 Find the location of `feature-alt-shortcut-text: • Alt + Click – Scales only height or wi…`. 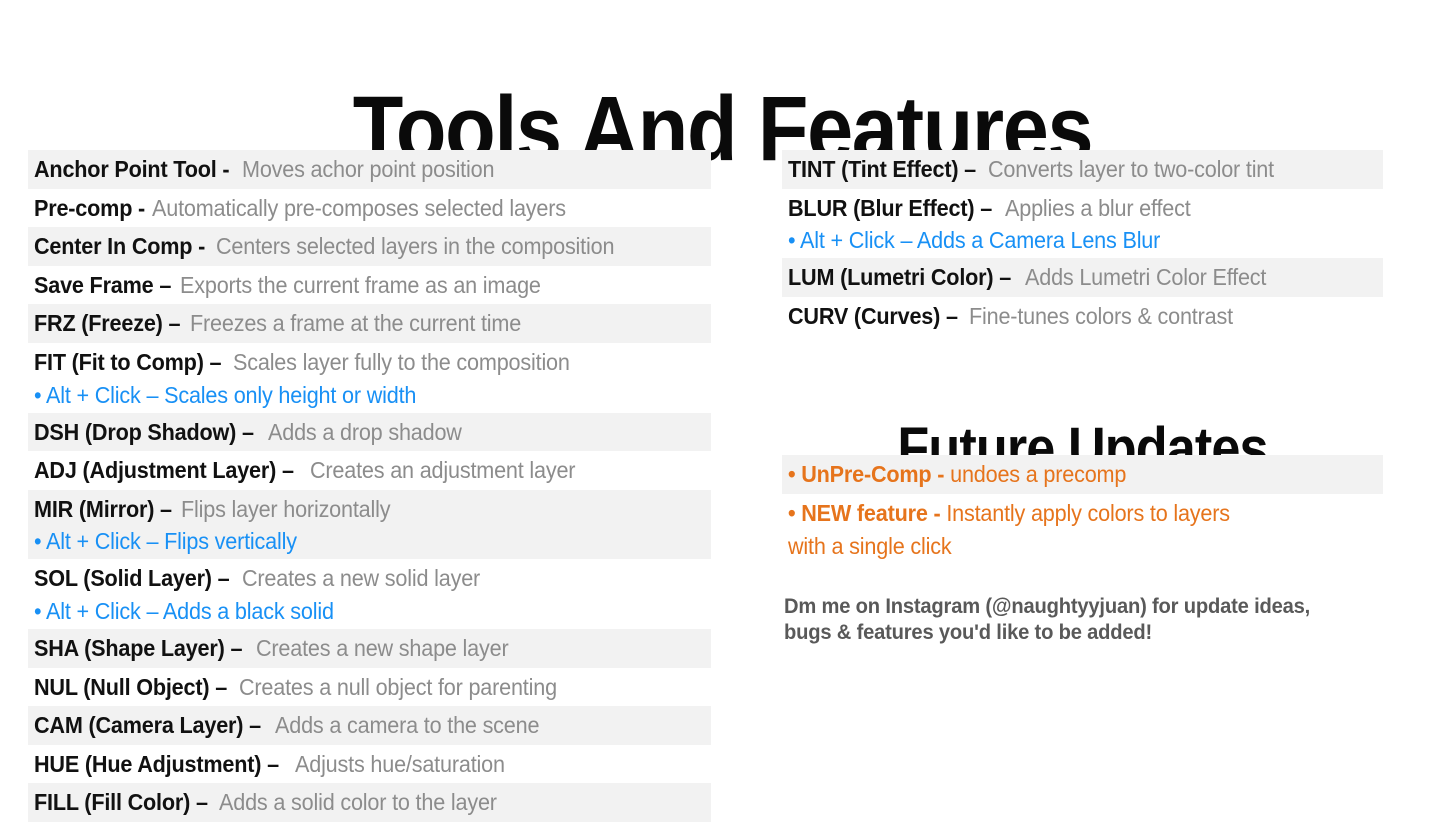

feature-alt-shortcut-text: • Alt + Click – Scales only height or wi… is located at coordinates (225, 394).